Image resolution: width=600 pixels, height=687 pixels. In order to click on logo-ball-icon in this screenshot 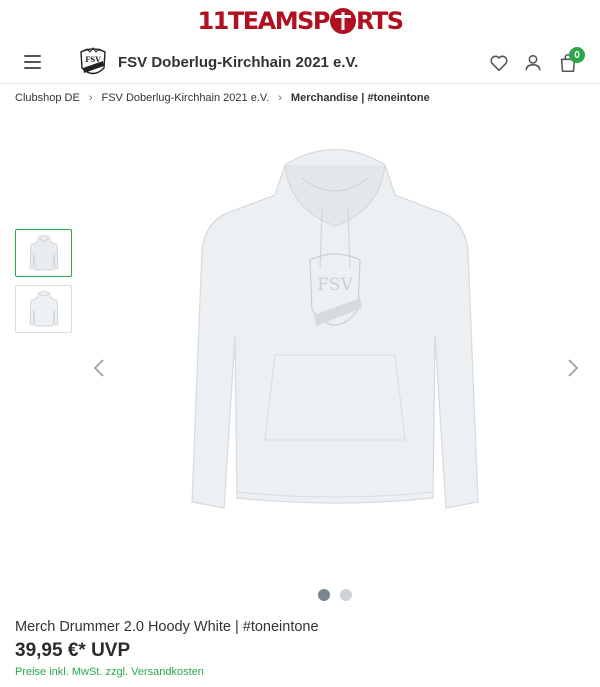, I will do `click(342, 21)`.